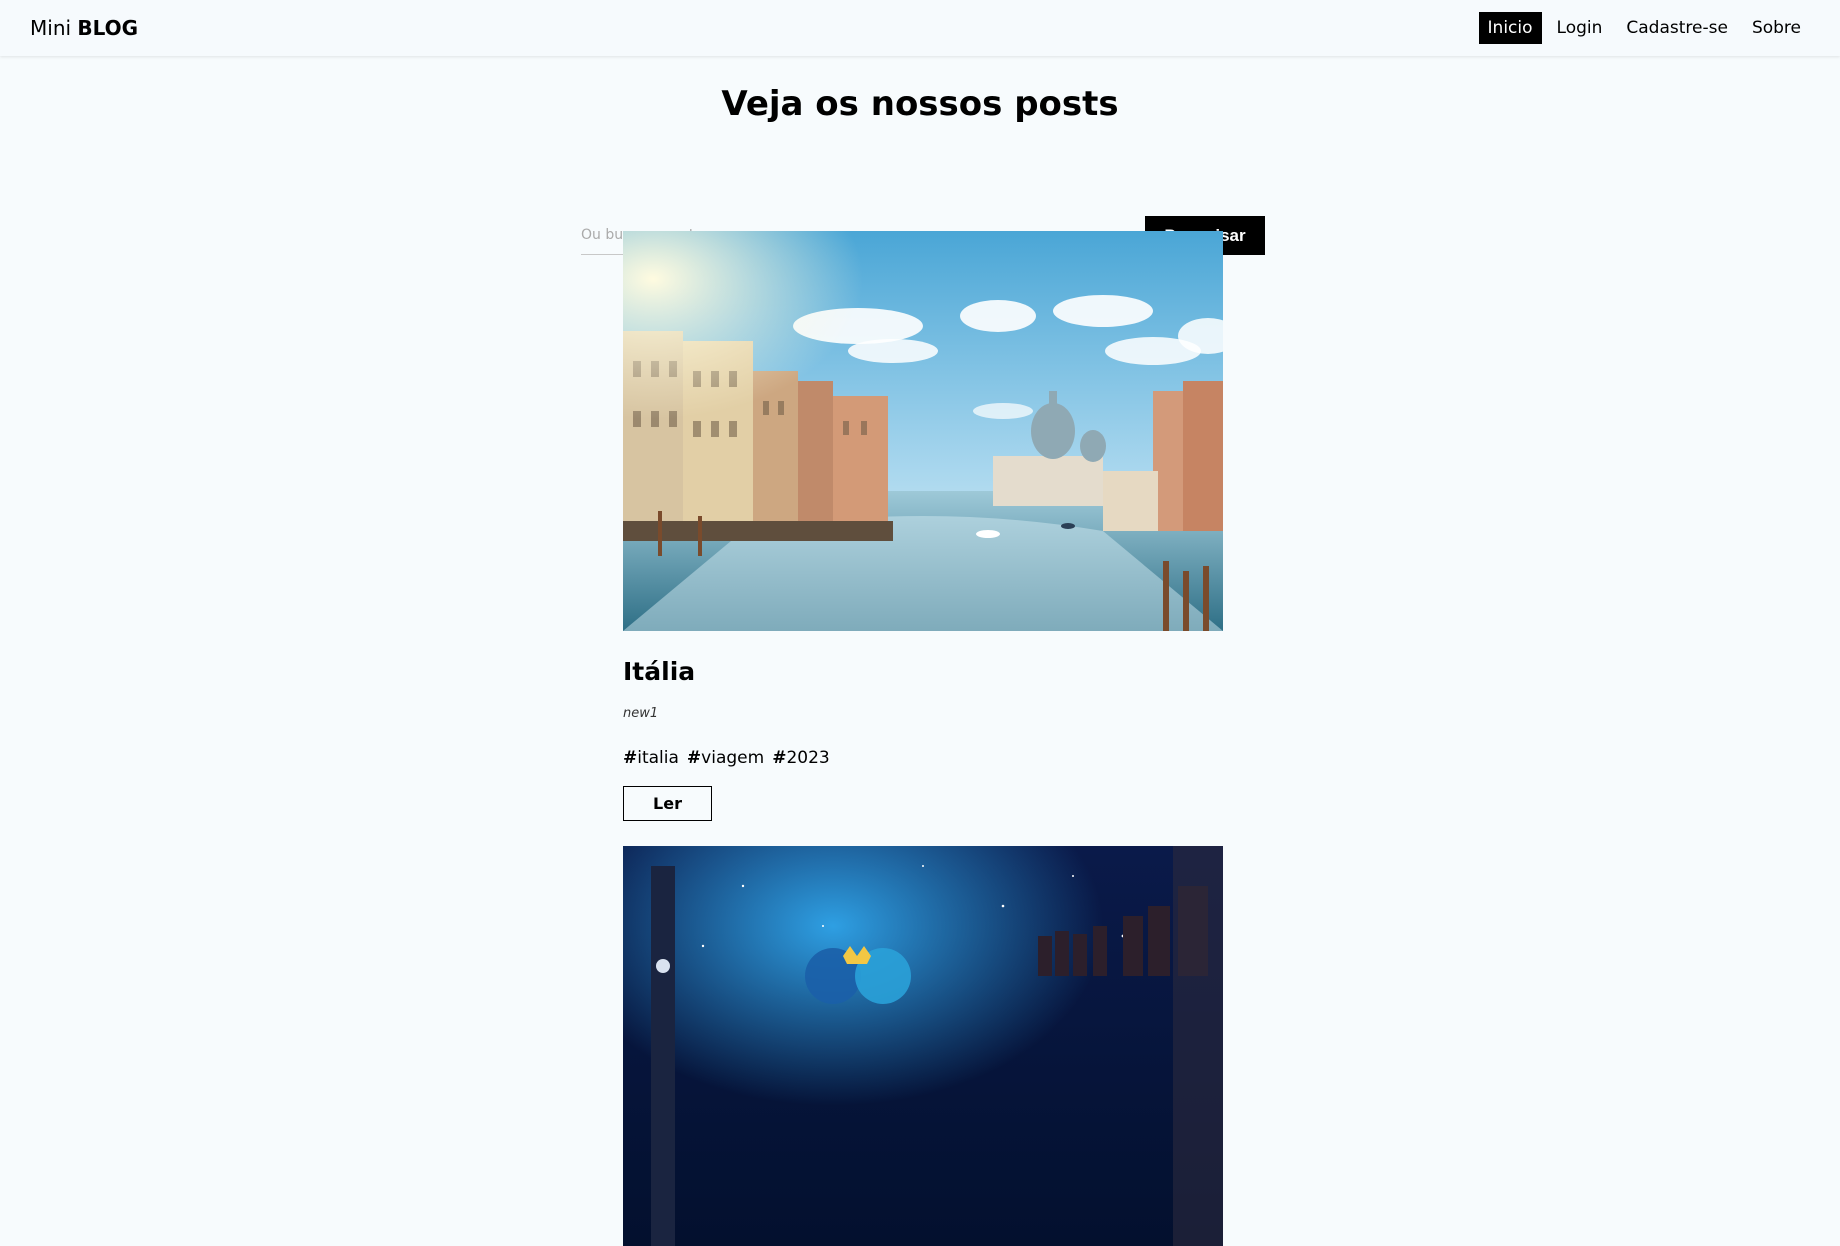  Describe the element at coordinates (1776, 28) in the screenshot. I see `nav-link-sobre: Sobre` at that location.